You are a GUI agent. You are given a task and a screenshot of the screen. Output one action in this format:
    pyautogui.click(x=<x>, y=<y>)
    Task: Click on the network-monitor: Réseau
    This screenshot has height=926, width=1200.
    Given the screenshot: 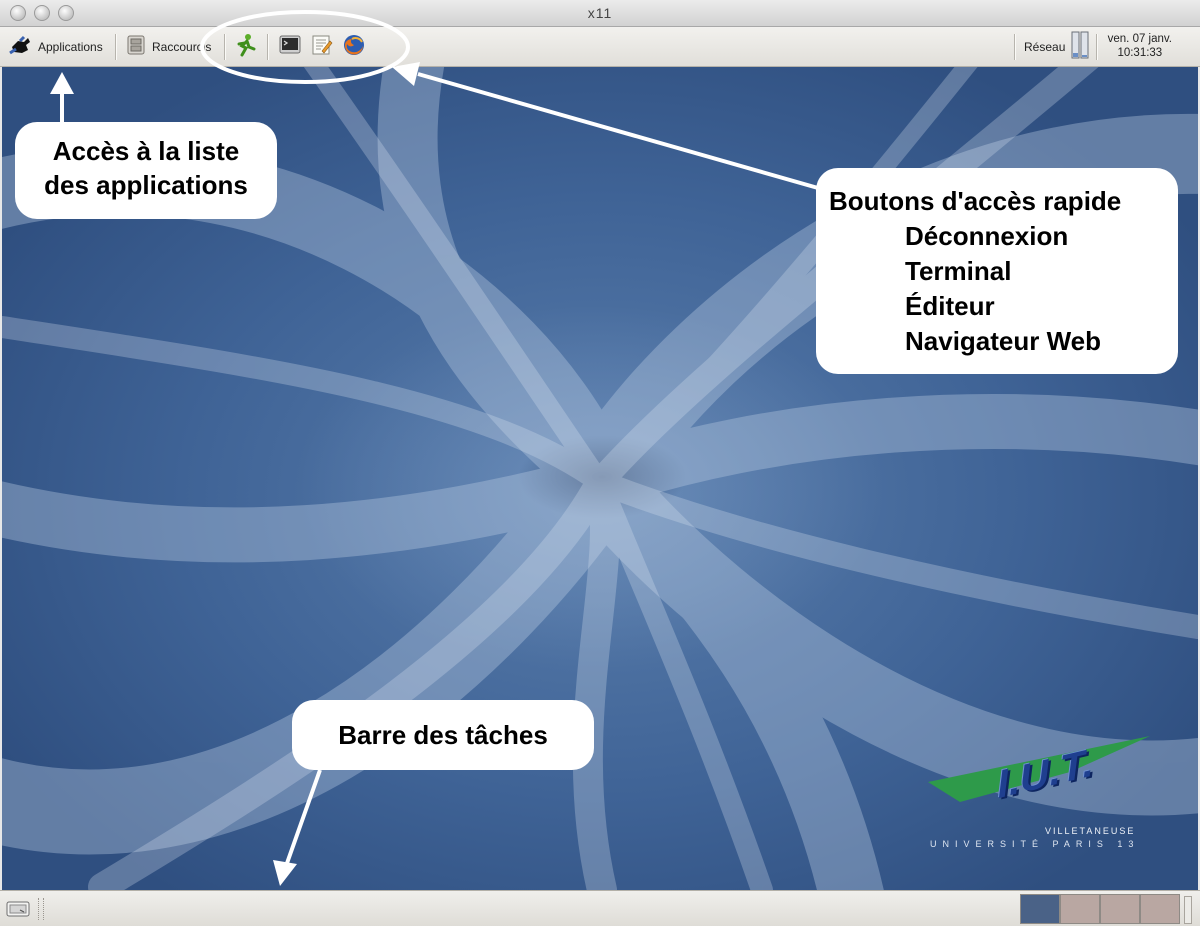 What is the action you would take?
    pyautogui.click(x=1056, y=46)
    